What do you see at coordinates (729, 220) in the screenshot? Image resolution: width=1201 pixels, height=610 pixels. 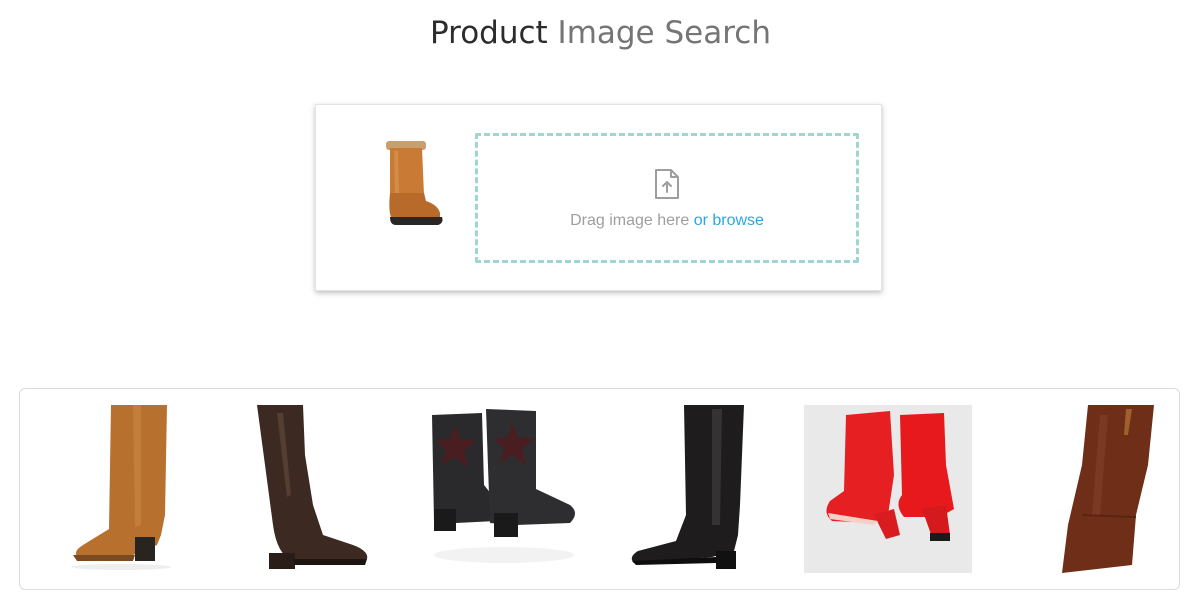 I see `browse-link: or browse` at bounding box center [729, 220].